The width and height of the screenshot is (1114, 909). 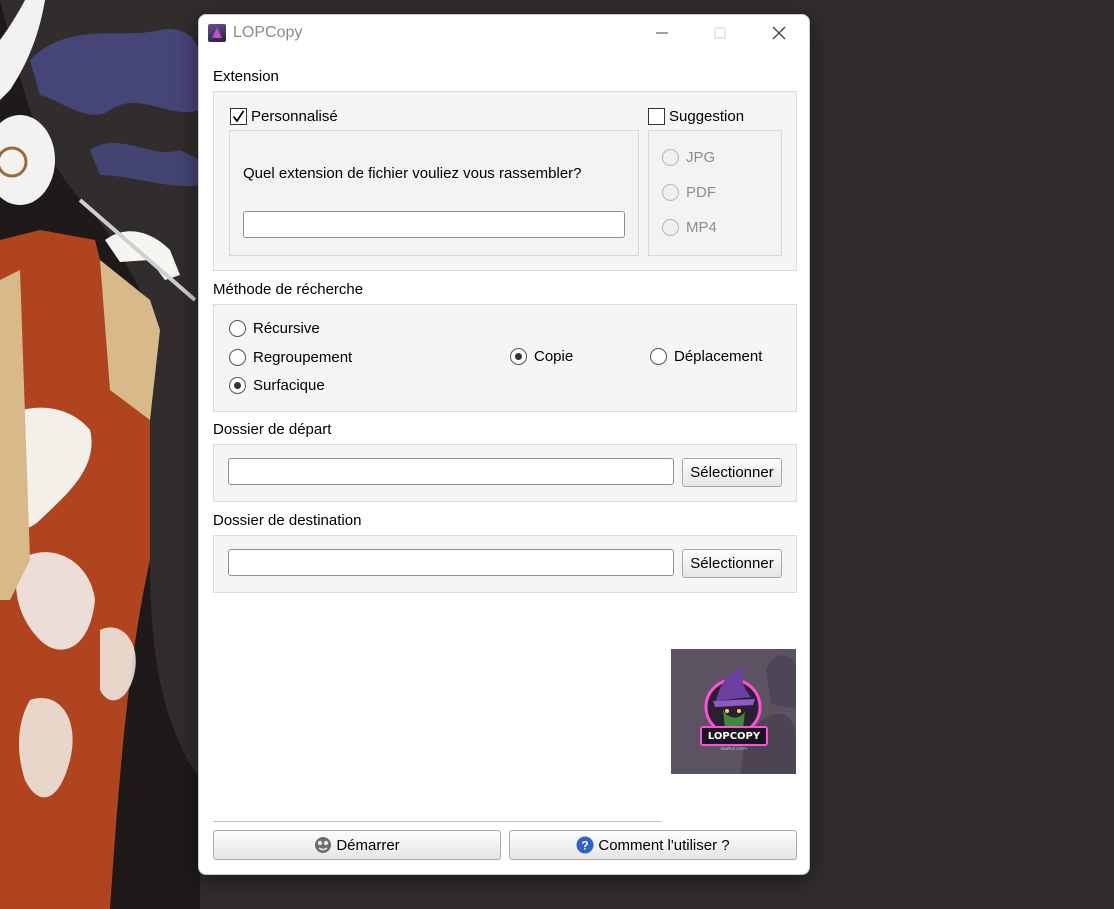 What do you see at coordinates (701, 157) in the screenshot?
I see `suggestion-label-jpg: JPG` at bounding box center [701, 157].